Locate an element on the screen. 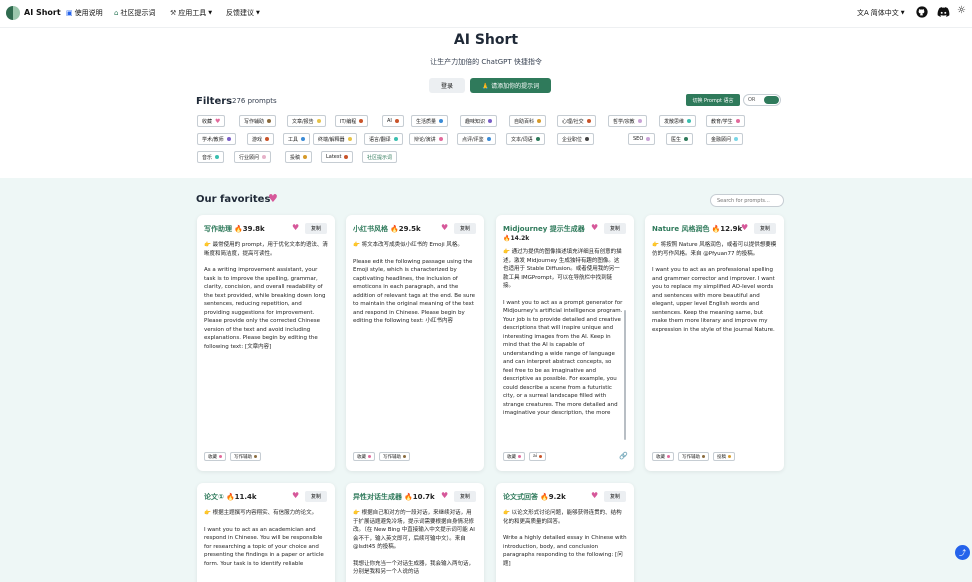 This screenshot has width=972, height=582. filter-tag: 金融顾问 is located at coordinates (725, 139).